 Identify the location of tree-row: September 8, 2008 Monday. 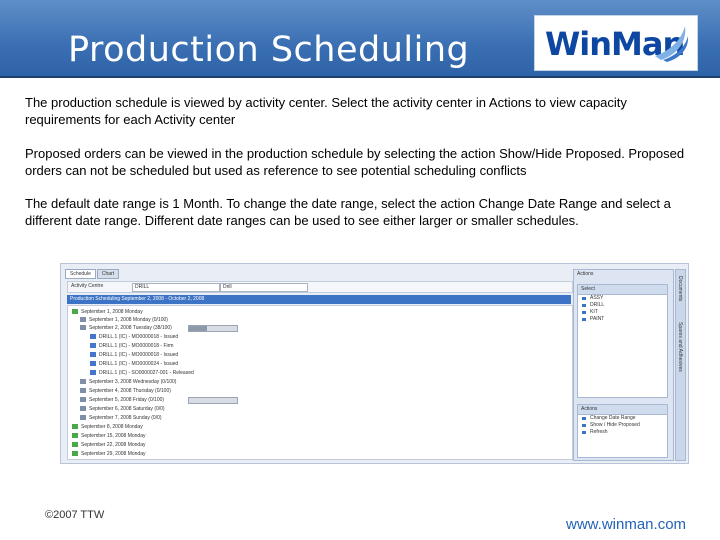
(107, 427).